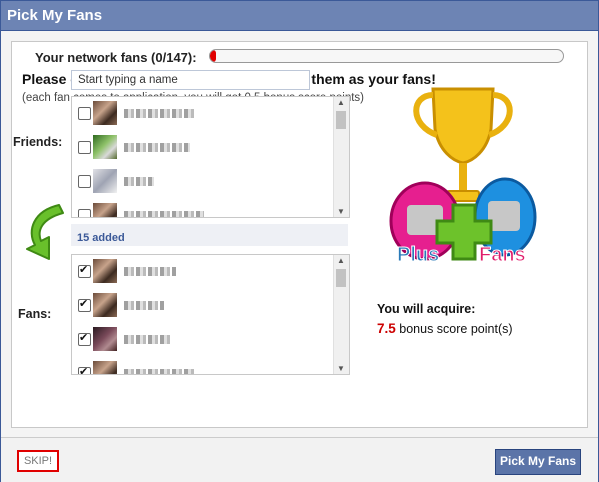  Describe the element at coordinates (213, 56) in the screenshot. I see `progress-fill` at that location.